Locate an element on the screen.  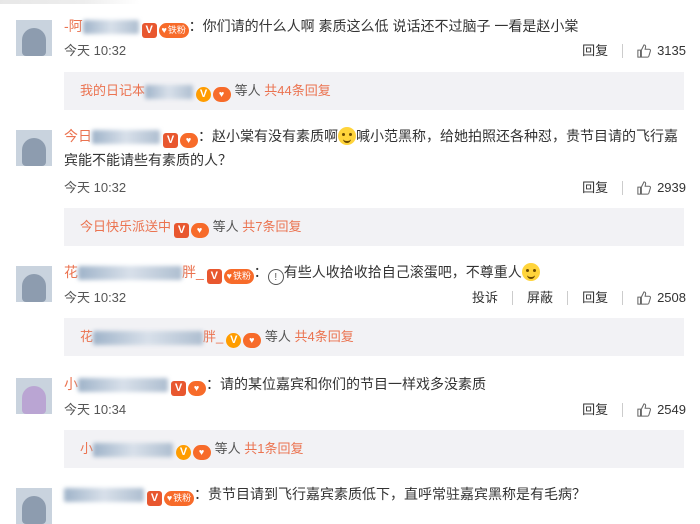
like-button: 2508 is located at coordinates (661, 298).